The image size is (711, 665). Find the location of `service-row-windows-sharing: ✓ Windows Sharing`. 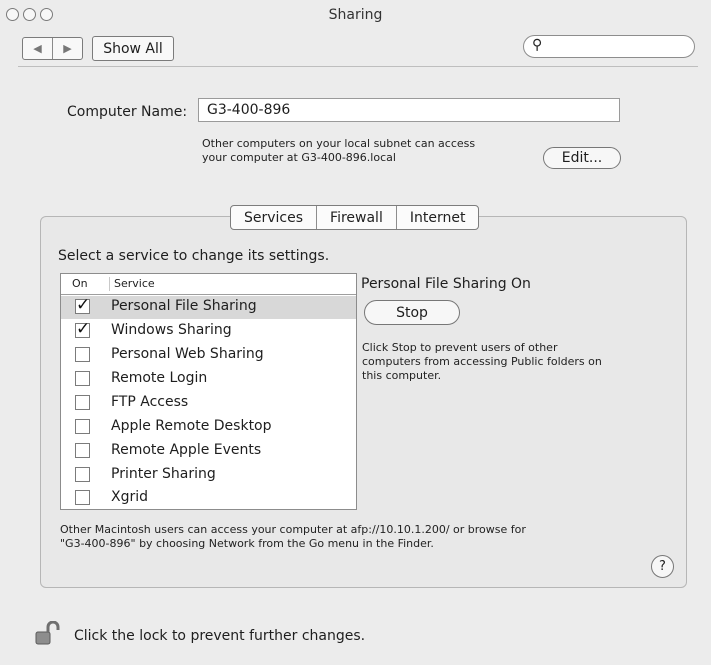

service-row-windows-sharing: ✓ Windows Sharing is located at coordinates (208, 331).